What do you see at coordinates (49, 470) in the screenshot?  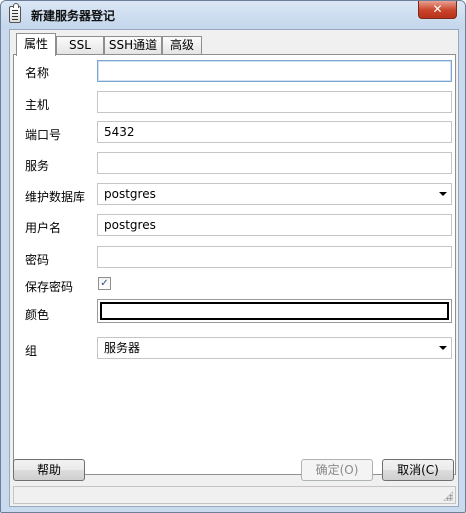 I see `help-button: 帮助` at bounding box center [49, 470].